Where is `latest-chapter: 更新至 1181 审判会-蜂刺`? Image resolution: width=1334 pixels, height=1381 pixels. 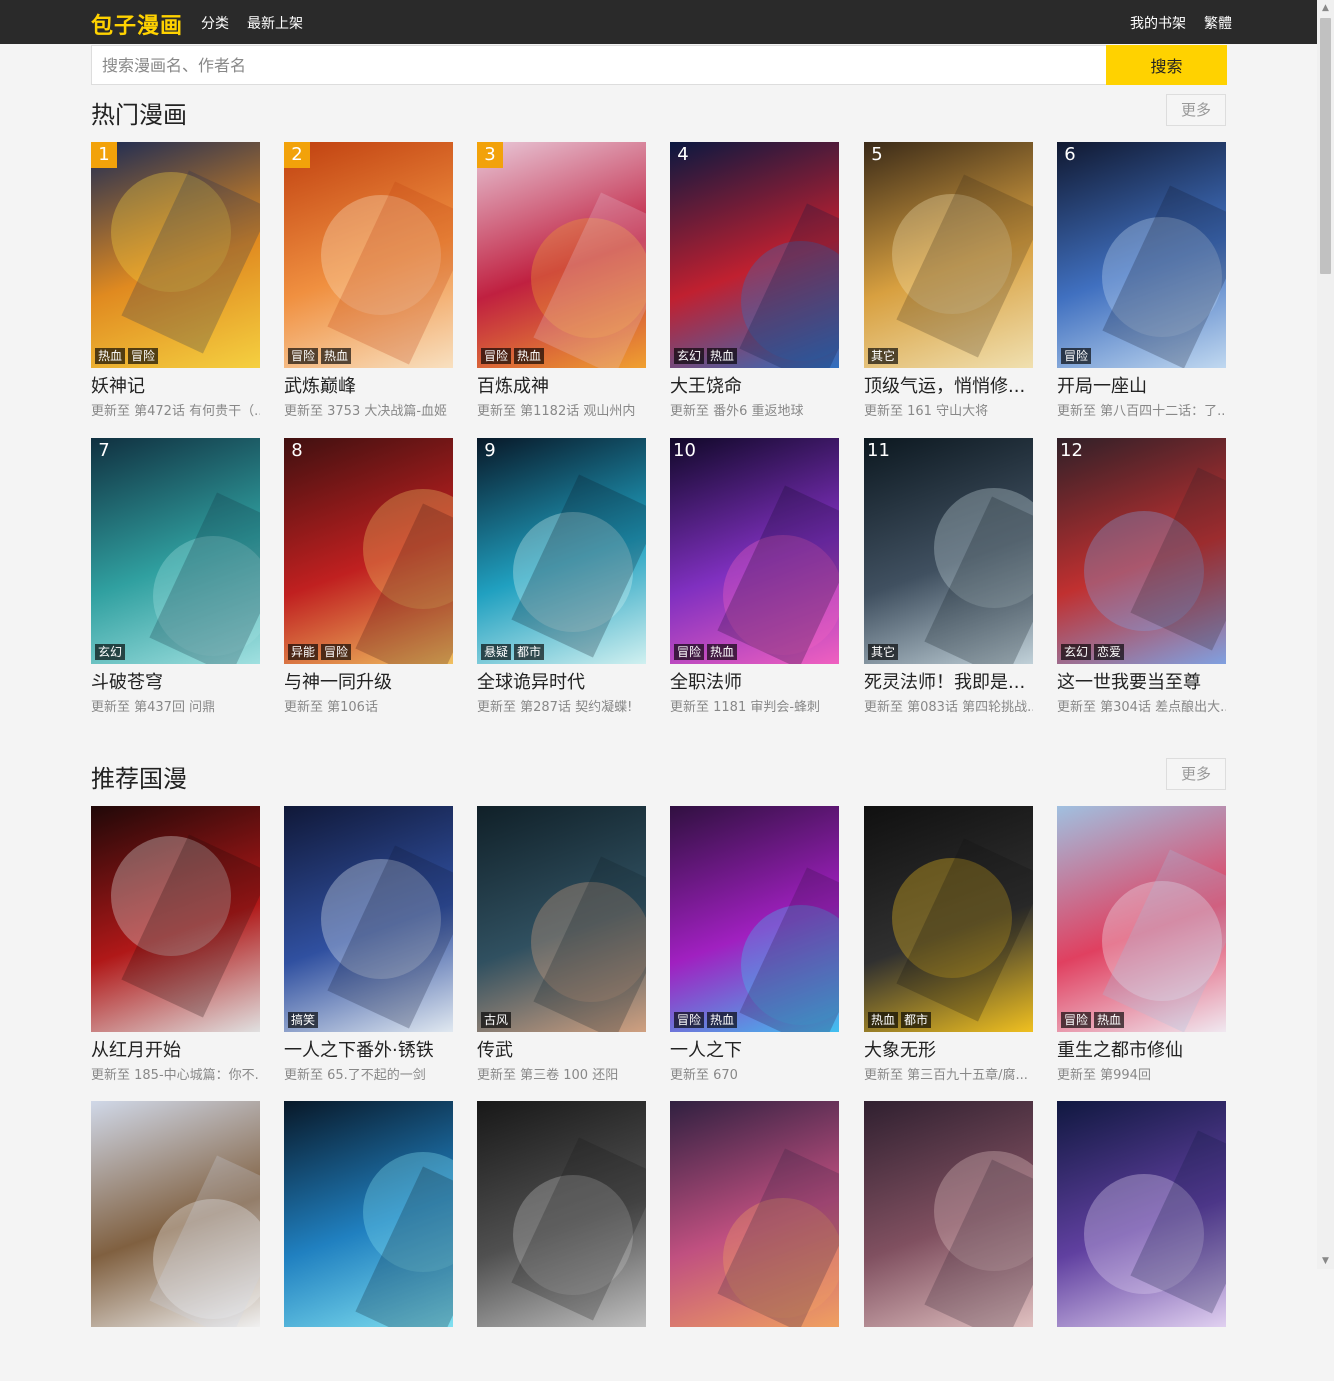 latest-chapter: 更新至 1181 审判会-蜂刺 is located at coordinates (754, 705).